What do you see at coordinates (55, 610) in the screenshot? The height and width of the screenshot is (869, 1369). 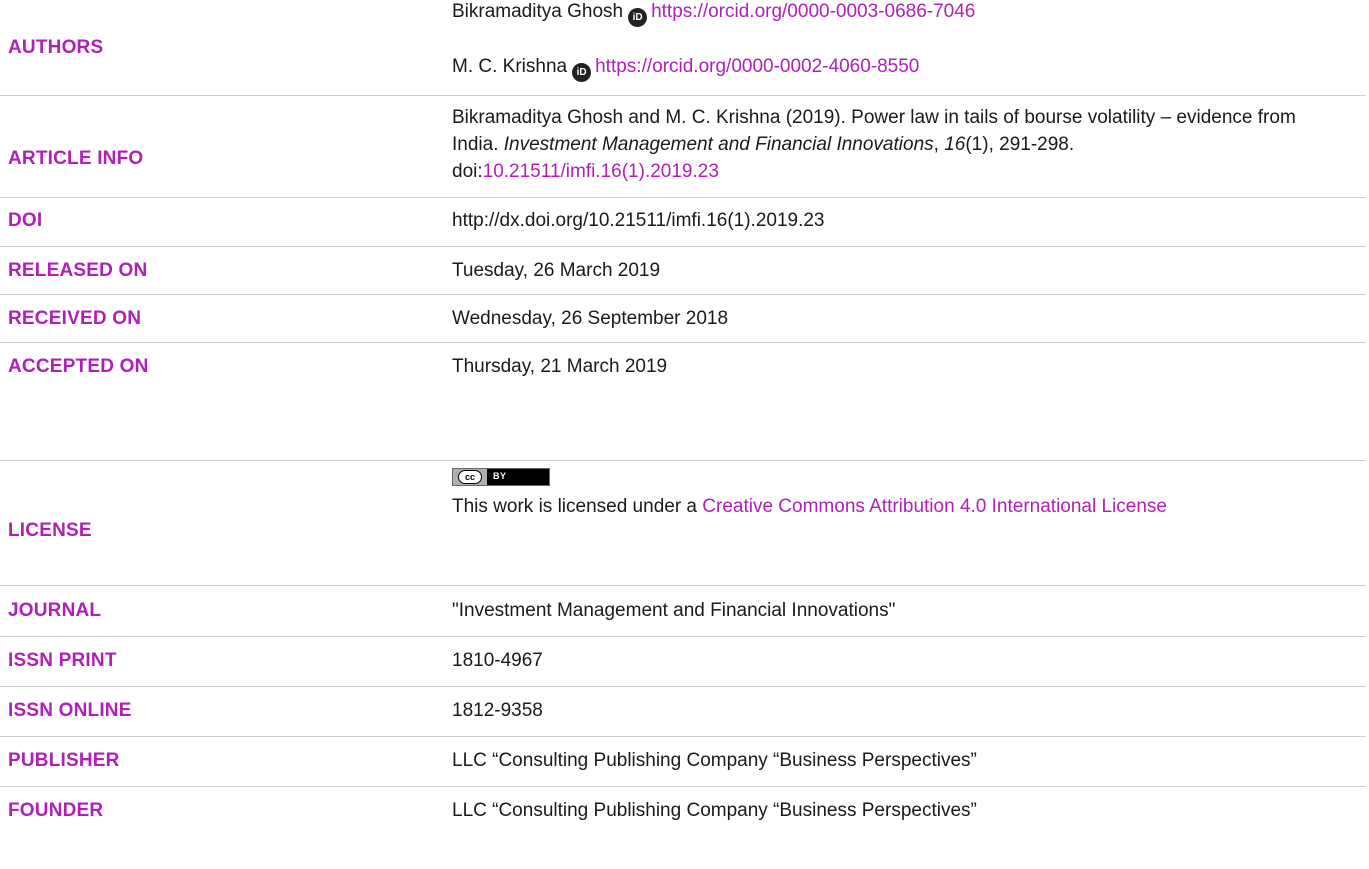 I see `journal-label: JOURNAL` at bounding box center [55, 610].